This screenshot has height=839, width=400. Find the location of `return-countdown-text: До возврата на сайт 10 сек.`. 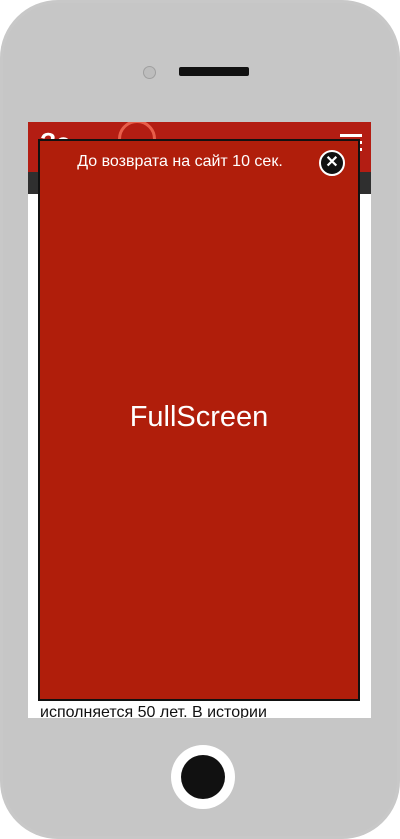

return-countdown-text: До возврата на сайт 10 сек. is located at coordinates (180, 161).